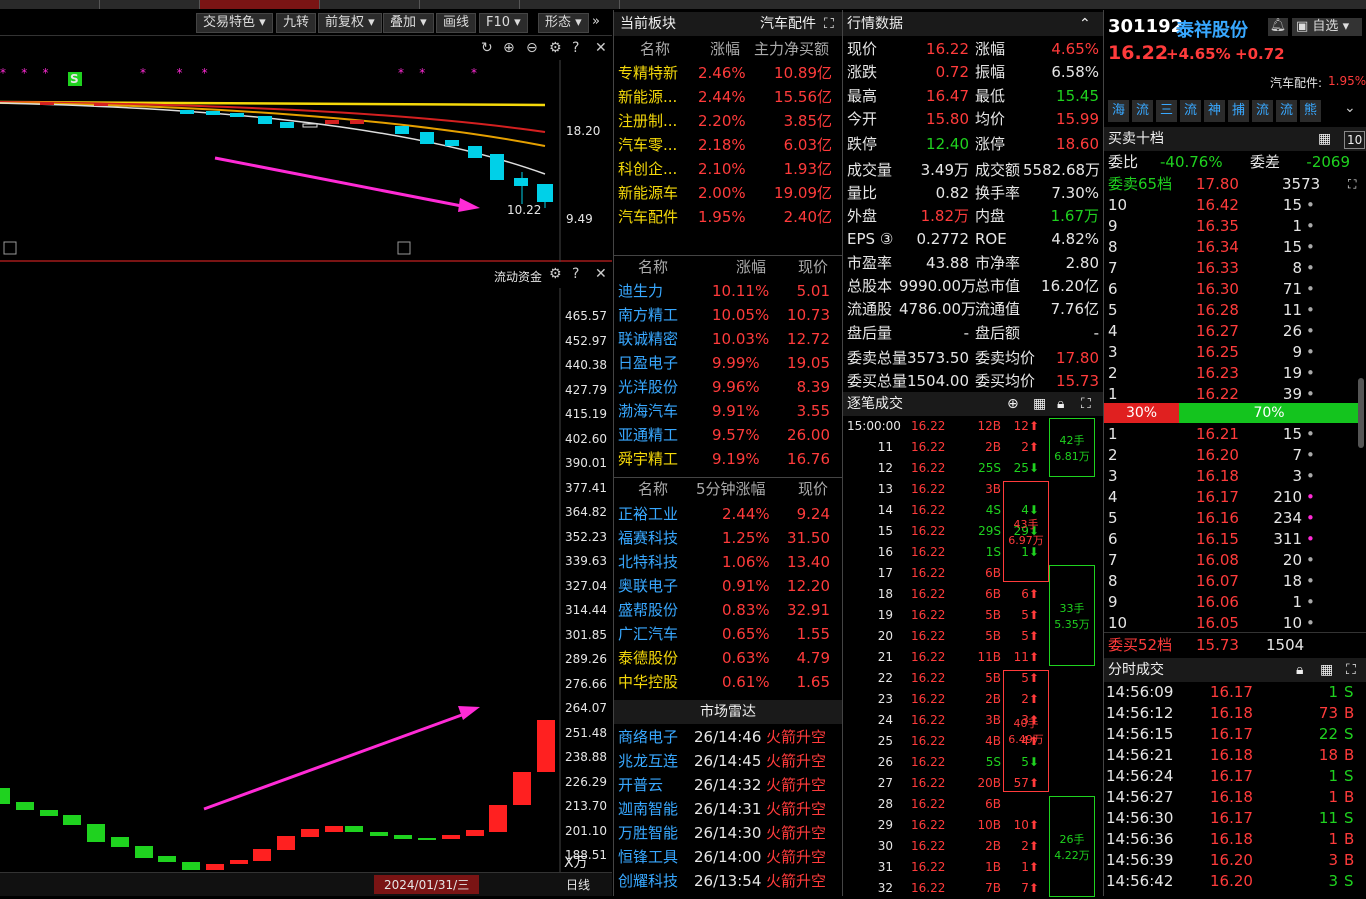 The height and width of the screenshot is (899, 1366). I want to click on ask-row: 7 16.33 8 •, so click(1235, 268).